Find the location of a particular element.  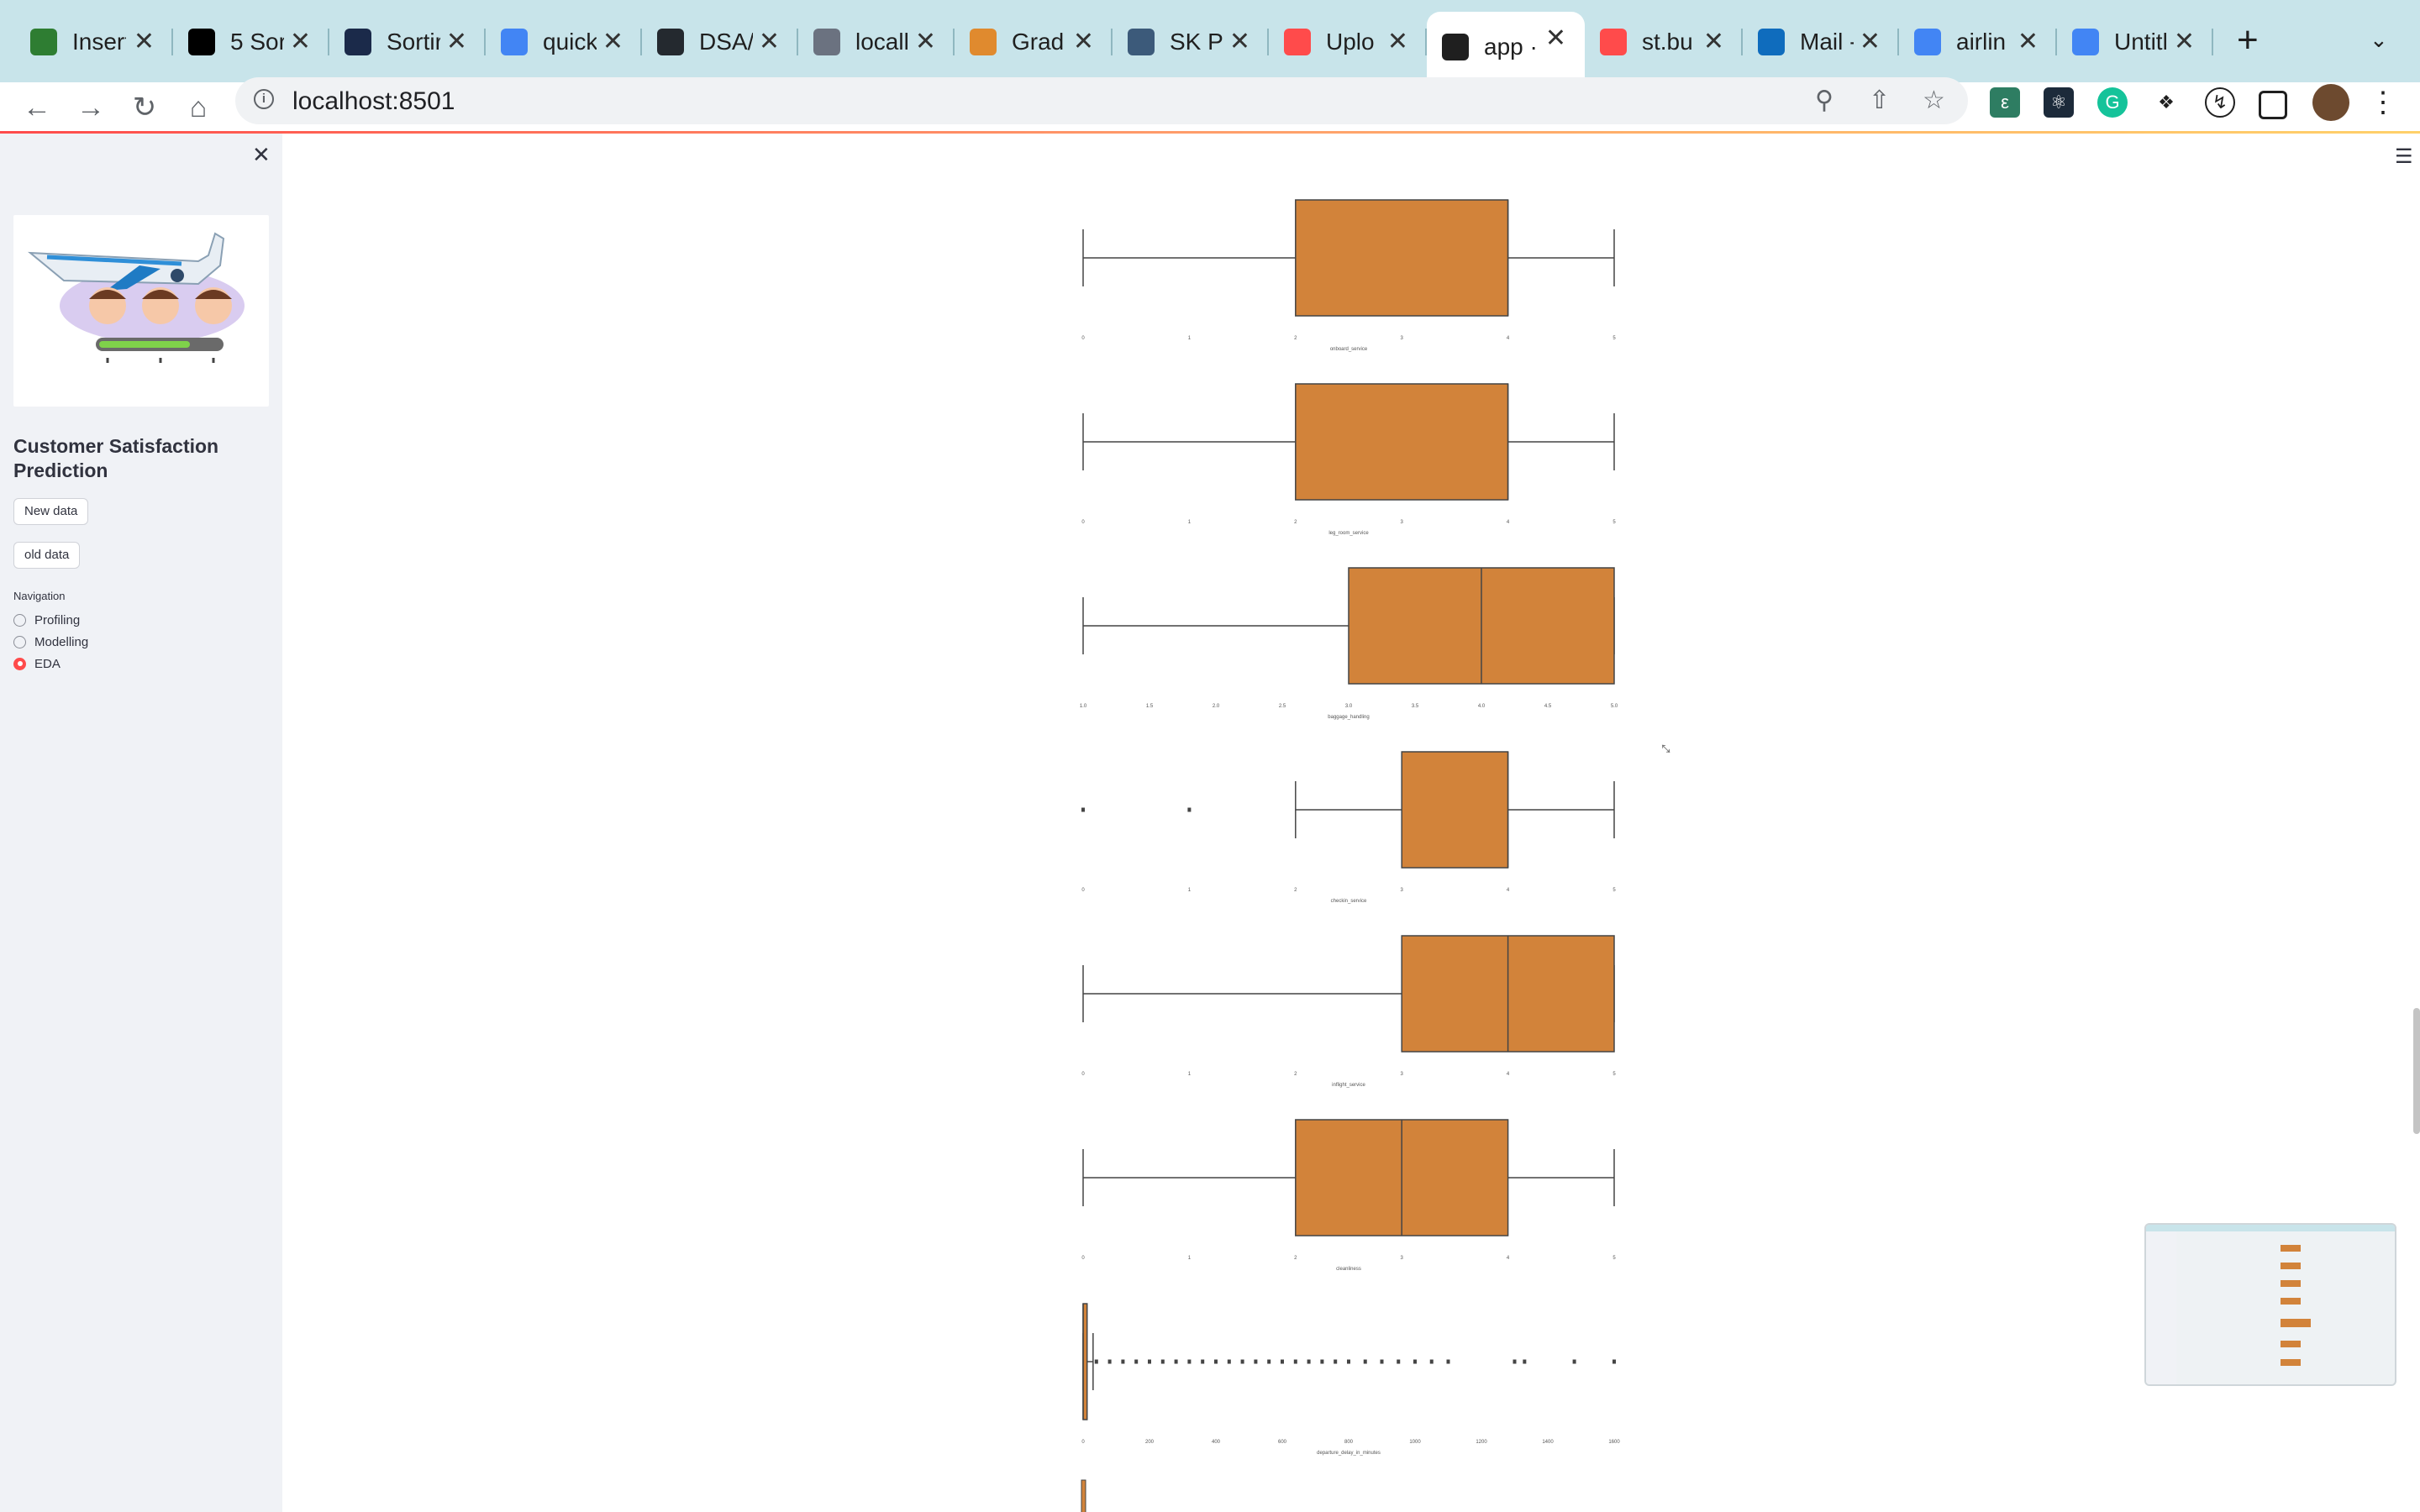

address-bar: i localhost:8501 ⚲ ⇧ ☆ is located at coordinates (1102, 100).